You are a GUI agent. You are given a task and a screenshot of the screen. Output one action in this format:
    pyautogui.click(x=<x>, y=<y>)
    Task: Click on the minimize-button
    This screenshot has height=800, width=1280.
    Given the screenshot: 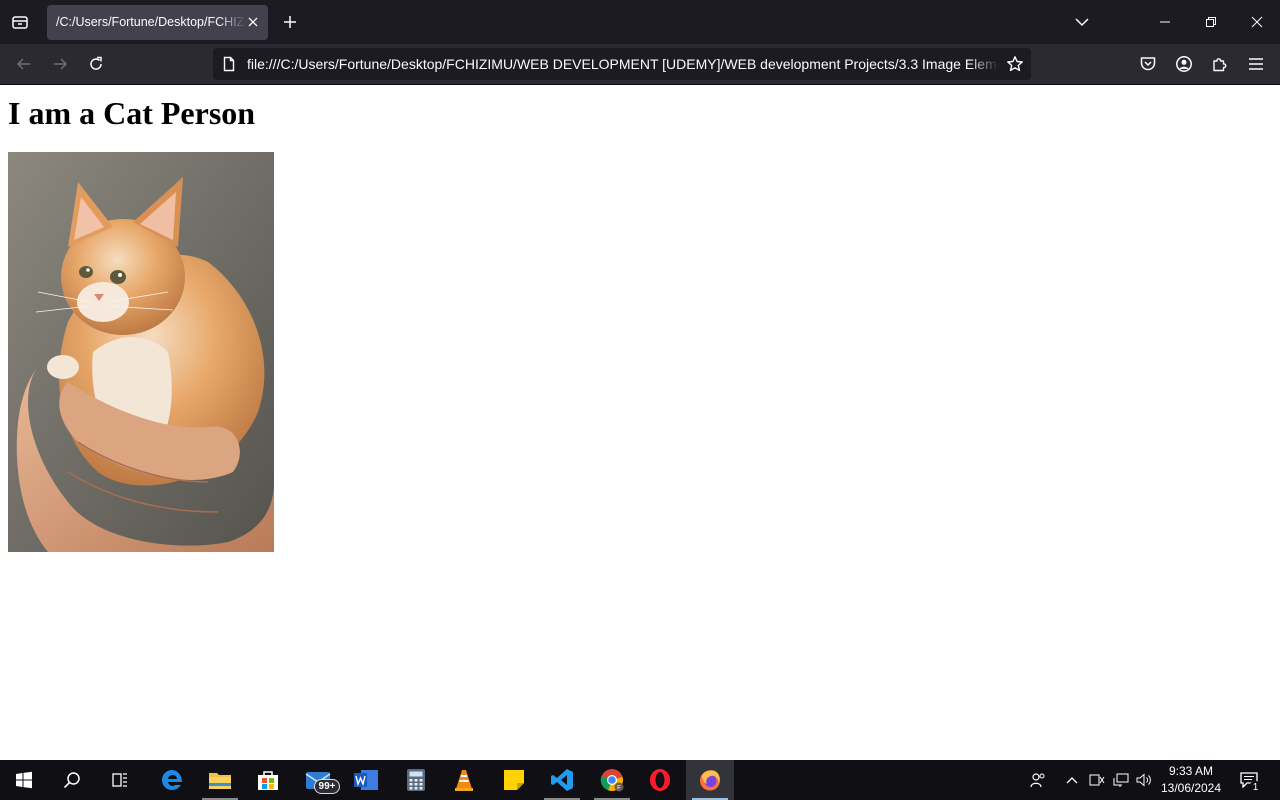 What is the action you would take?
    pyautogui.click(x=1165, y=22)
    